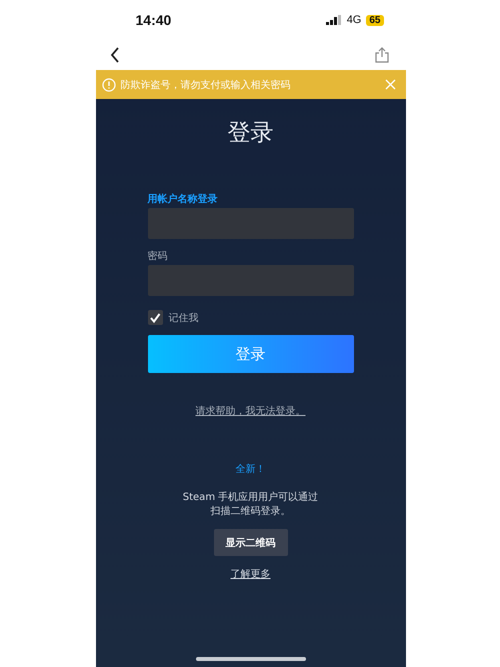 Image resolution: width=500 pixels, height=667 pixels. What do you see at coordinates (251, 411) in the screenshot?
I see `help-link: 请求帮助，我无法登录。` at bounding box center [251, 411].